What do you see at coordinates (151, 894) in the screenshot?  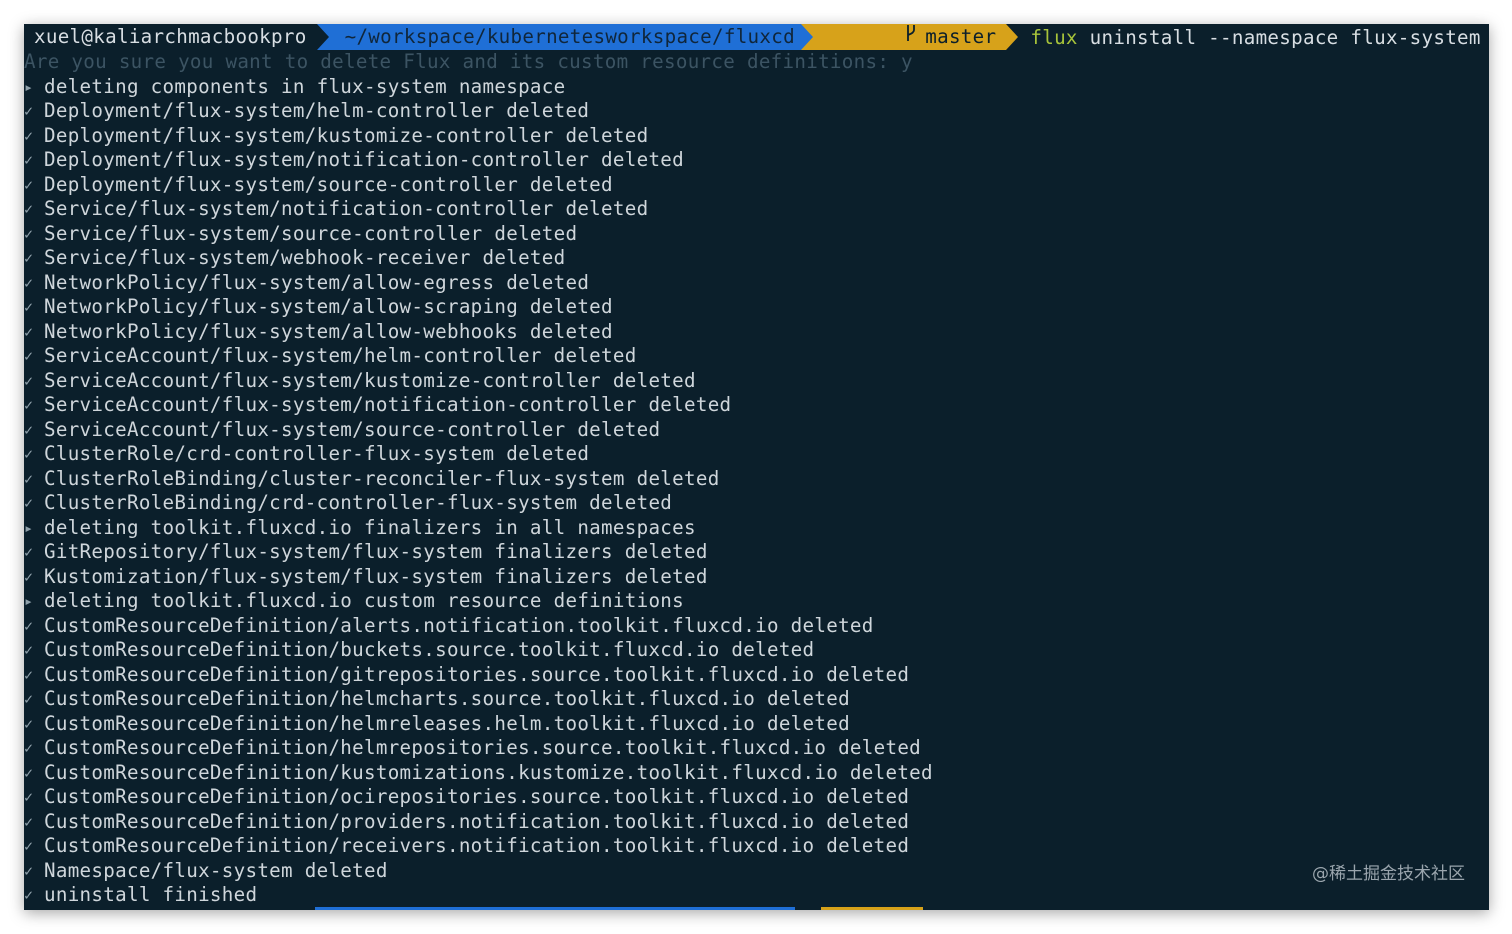 I see `output-line-text: uninstall finished` at bounding box center [151, 894].